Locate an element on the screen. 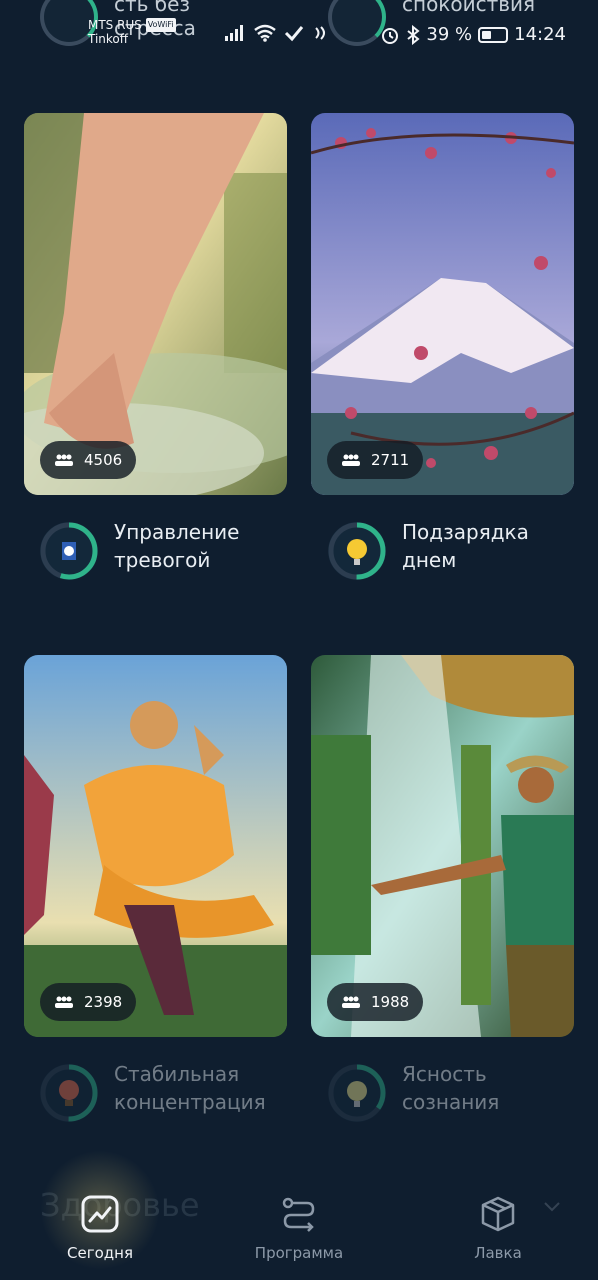 This screenshot has height=1280, width=598. battery-icon is located at coordinates (493, 34).